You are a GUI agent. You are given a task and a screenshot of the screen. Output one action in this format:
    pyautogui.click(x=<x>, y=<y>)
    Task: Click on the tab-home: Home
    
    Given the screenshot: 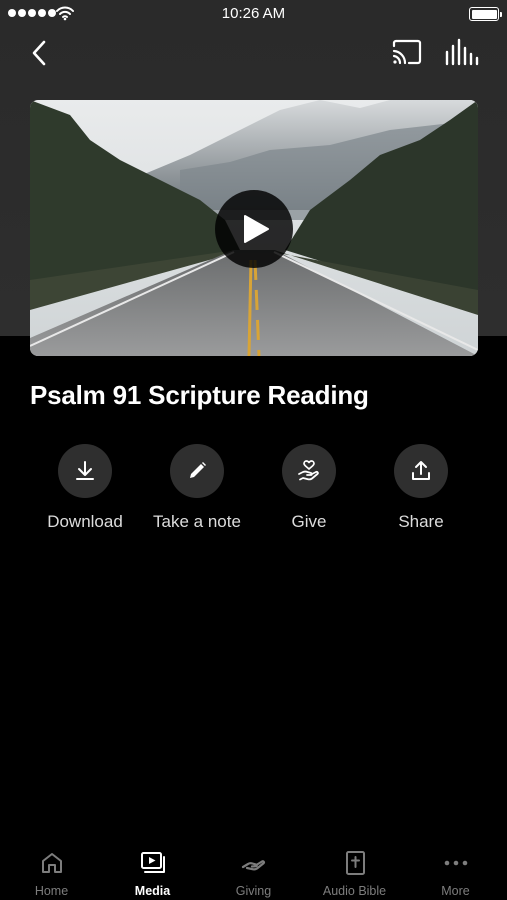 What is the action you would take?
    pyautogui.click(x=51, y=870)
    